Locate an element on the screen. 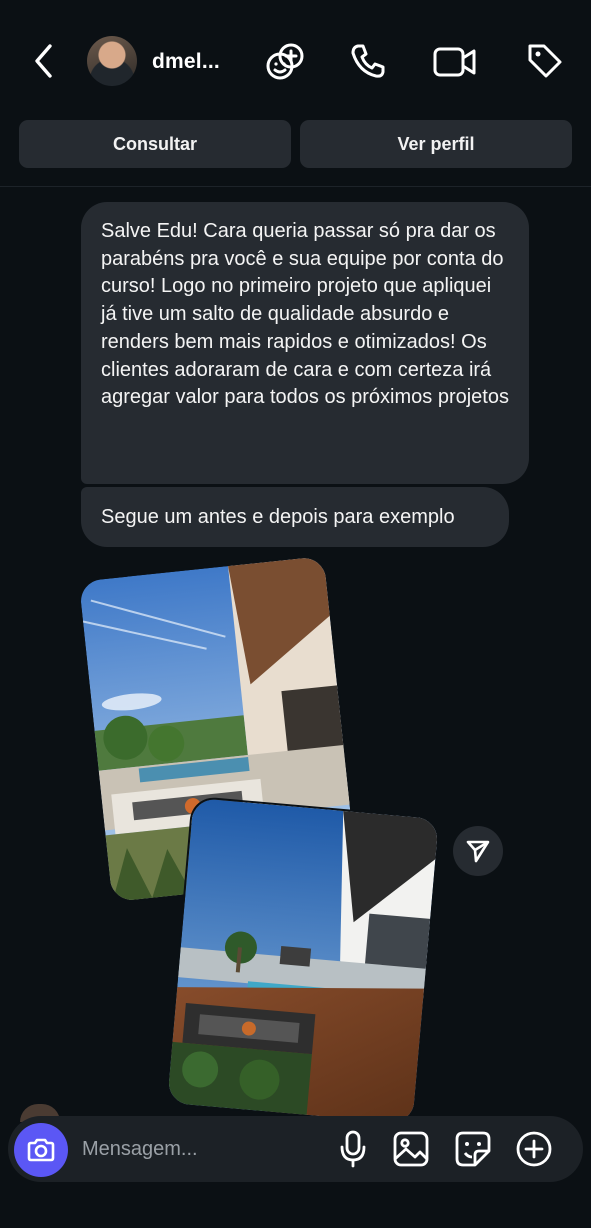 The height and width of the screenshot is (1228, 591). consult-button: Consultar is located at coordinates (155, 144).